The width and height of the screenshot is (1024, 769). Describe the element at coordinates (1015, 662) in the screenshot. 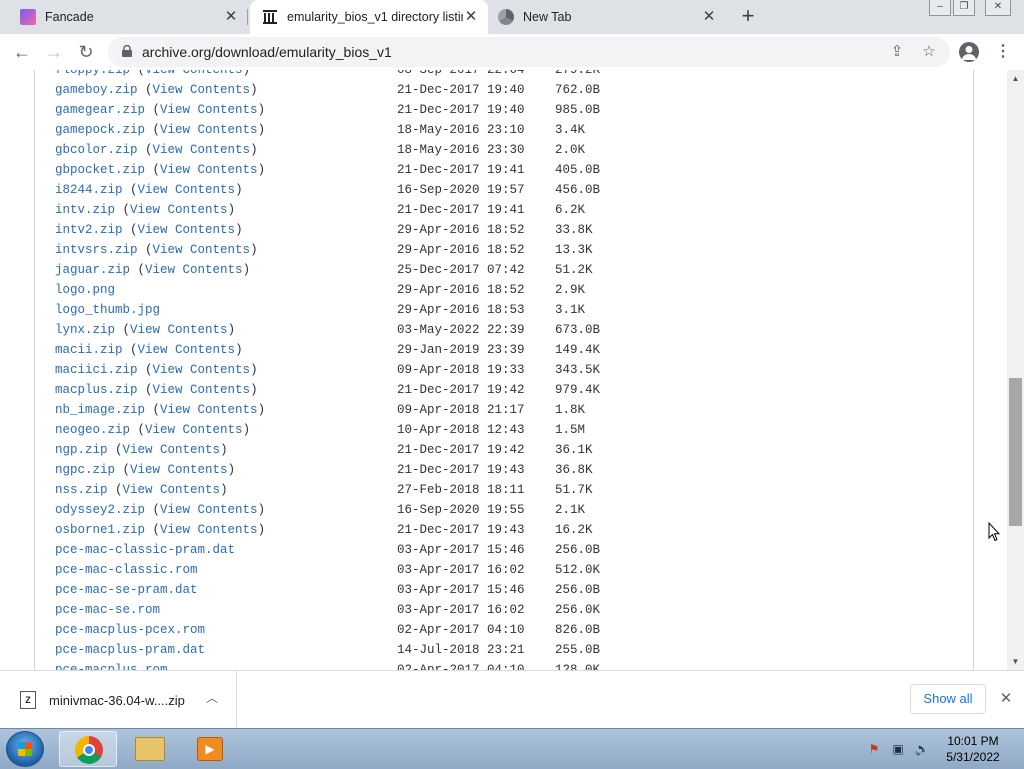

I see `scroll-down-arrow-icon: ▼` at that location.